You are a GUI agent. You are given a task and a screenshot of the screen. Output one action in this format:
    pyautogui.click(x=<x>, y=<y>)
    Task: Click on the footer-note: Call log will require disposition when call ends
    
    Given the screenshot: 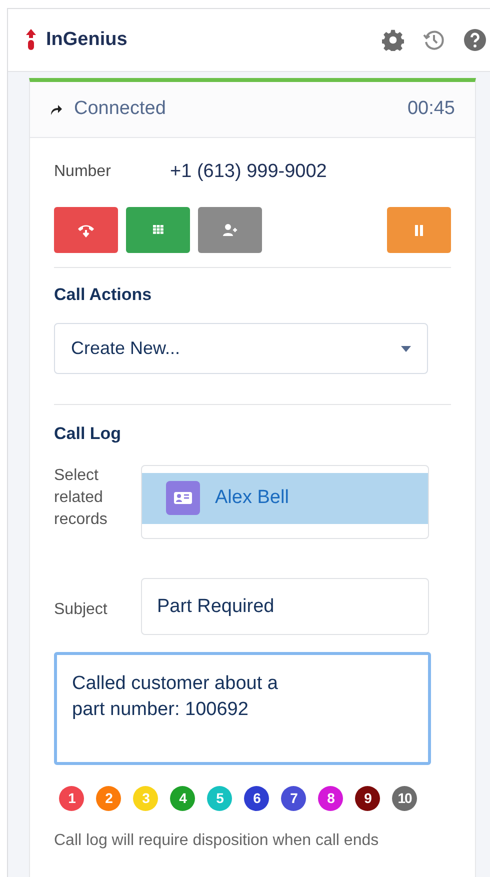 What is the action you would take?
    pyautogui.click(x=217, y=840)
    